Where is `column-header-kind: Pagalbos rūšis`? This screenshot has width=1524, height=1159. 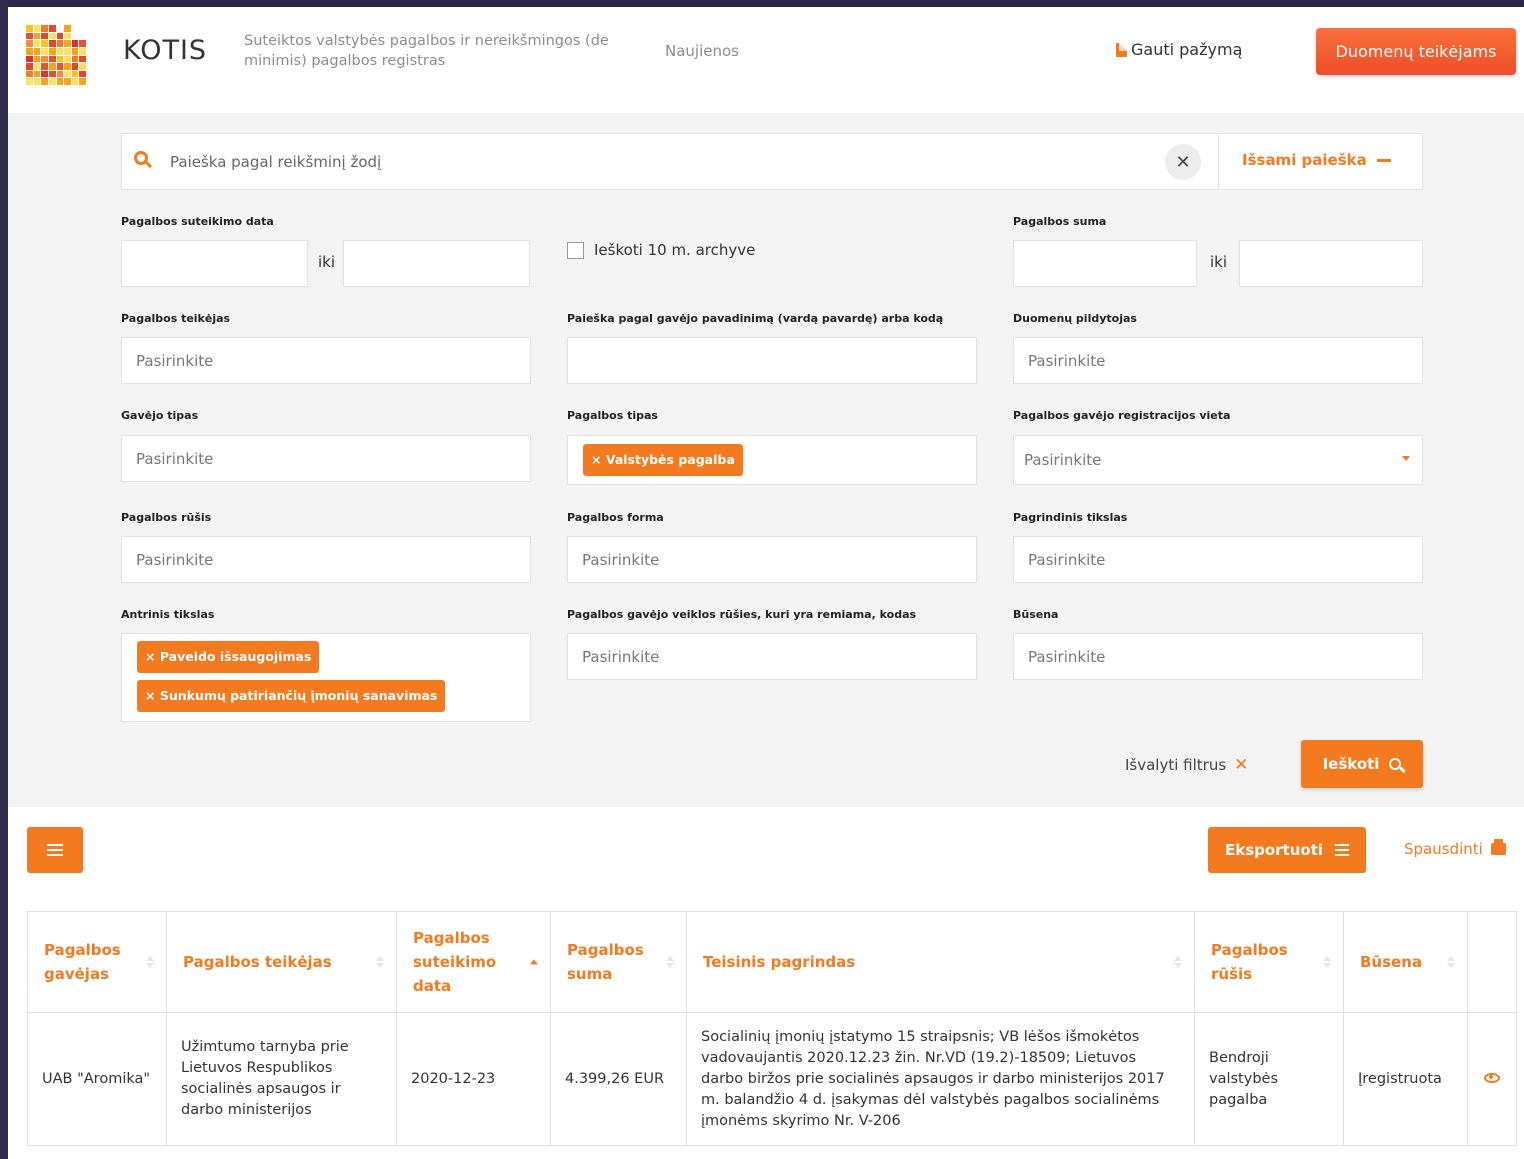
column-header-kind: Pagalbos rūšis is located at coordinates (1269, 962).